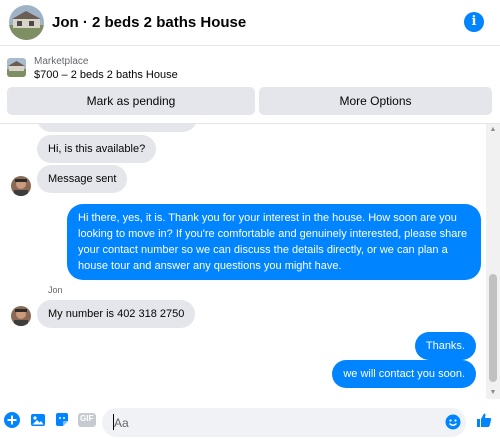 The height and width of the screenshot is (439, 500). Describe the element at coordinates (12, 420) in the screenshot. I see `plus-icon` at that location.